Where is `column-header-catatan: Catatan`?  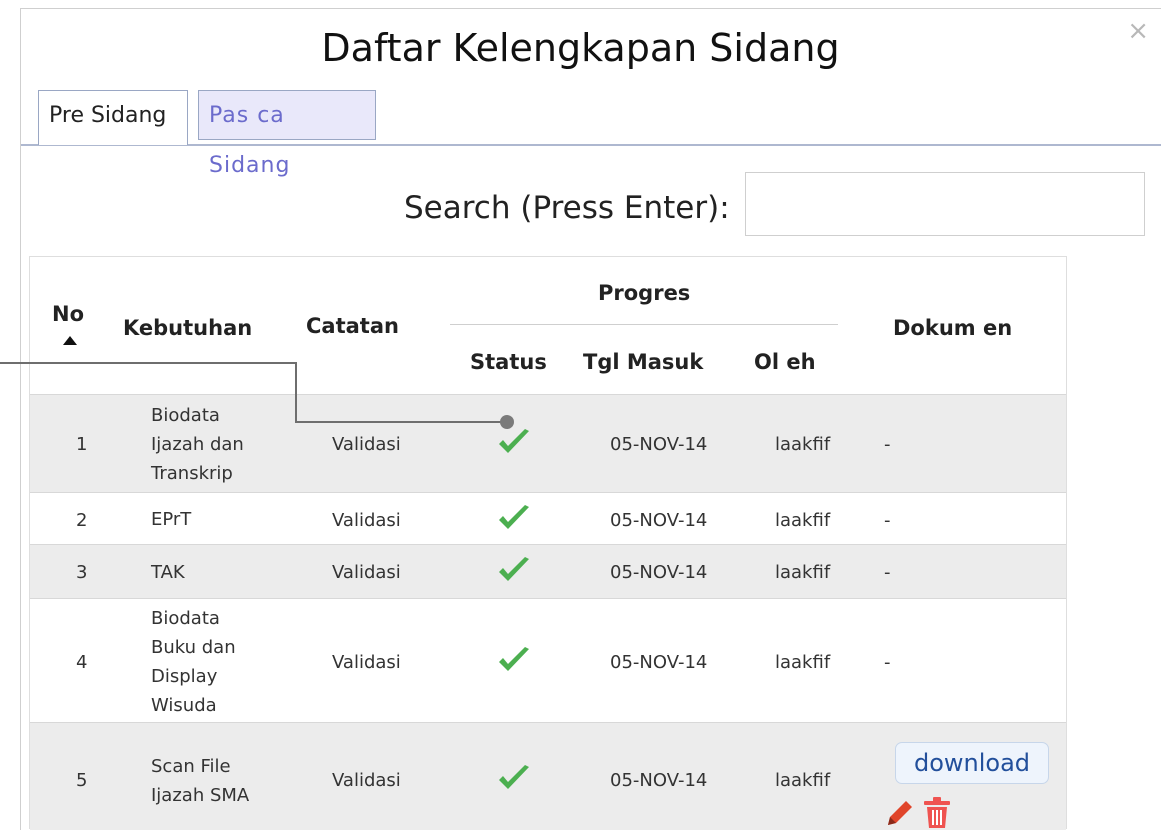 column-header-catatan: Catatan is located at coordinates (352, 326).